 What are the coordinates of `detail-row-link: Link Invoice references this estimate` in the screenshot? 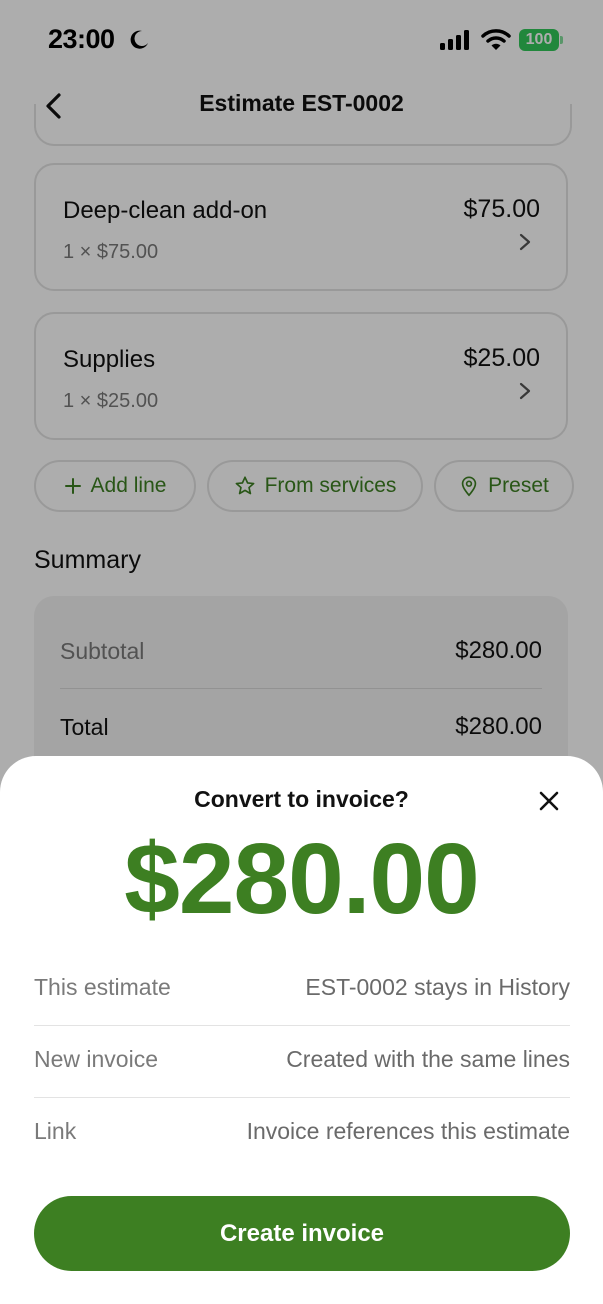 It's located at (302, 1134).